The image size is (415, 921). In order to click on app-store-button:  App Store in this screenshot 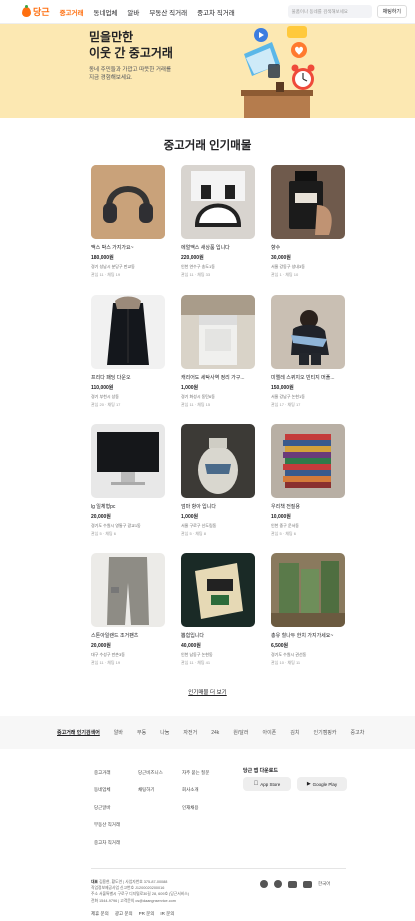, I will do `click(267, 784)`.